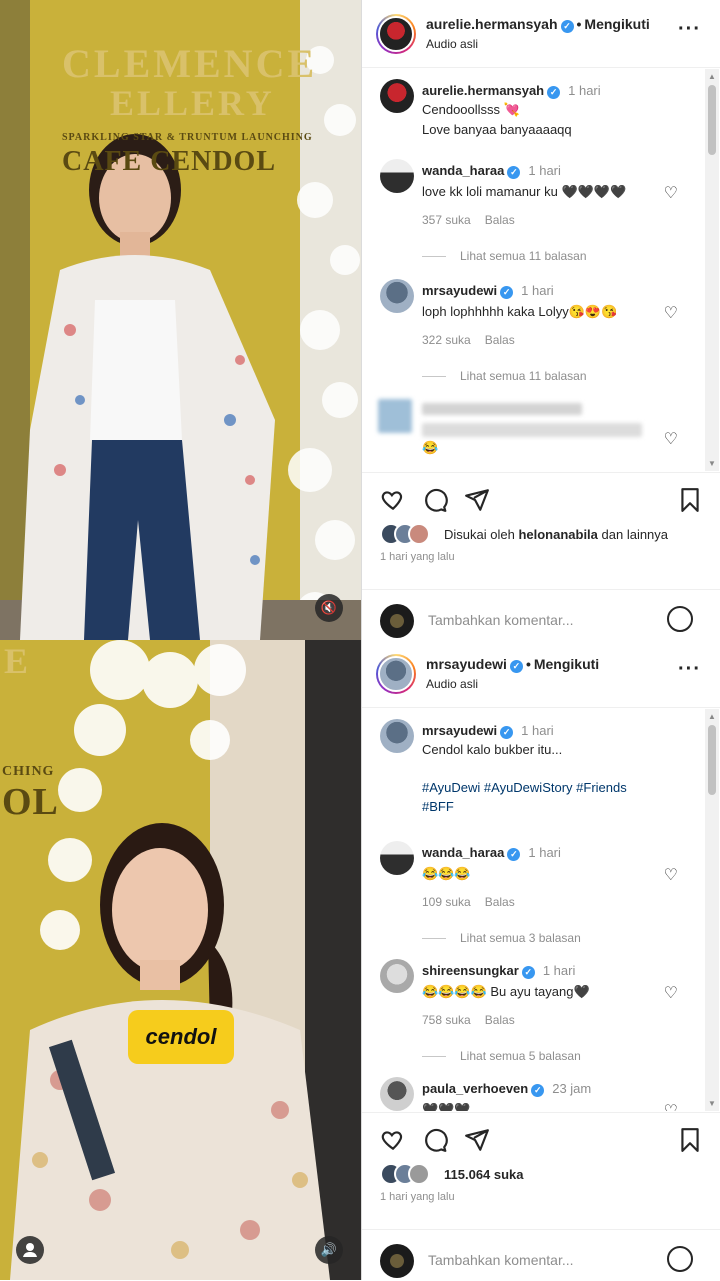 This screenshot has height=1281, width=720. What do you see at coordinates (446, 340) in the screenshot?
I see `comment-likes: 322 suka` at bounding box center [446, 340].